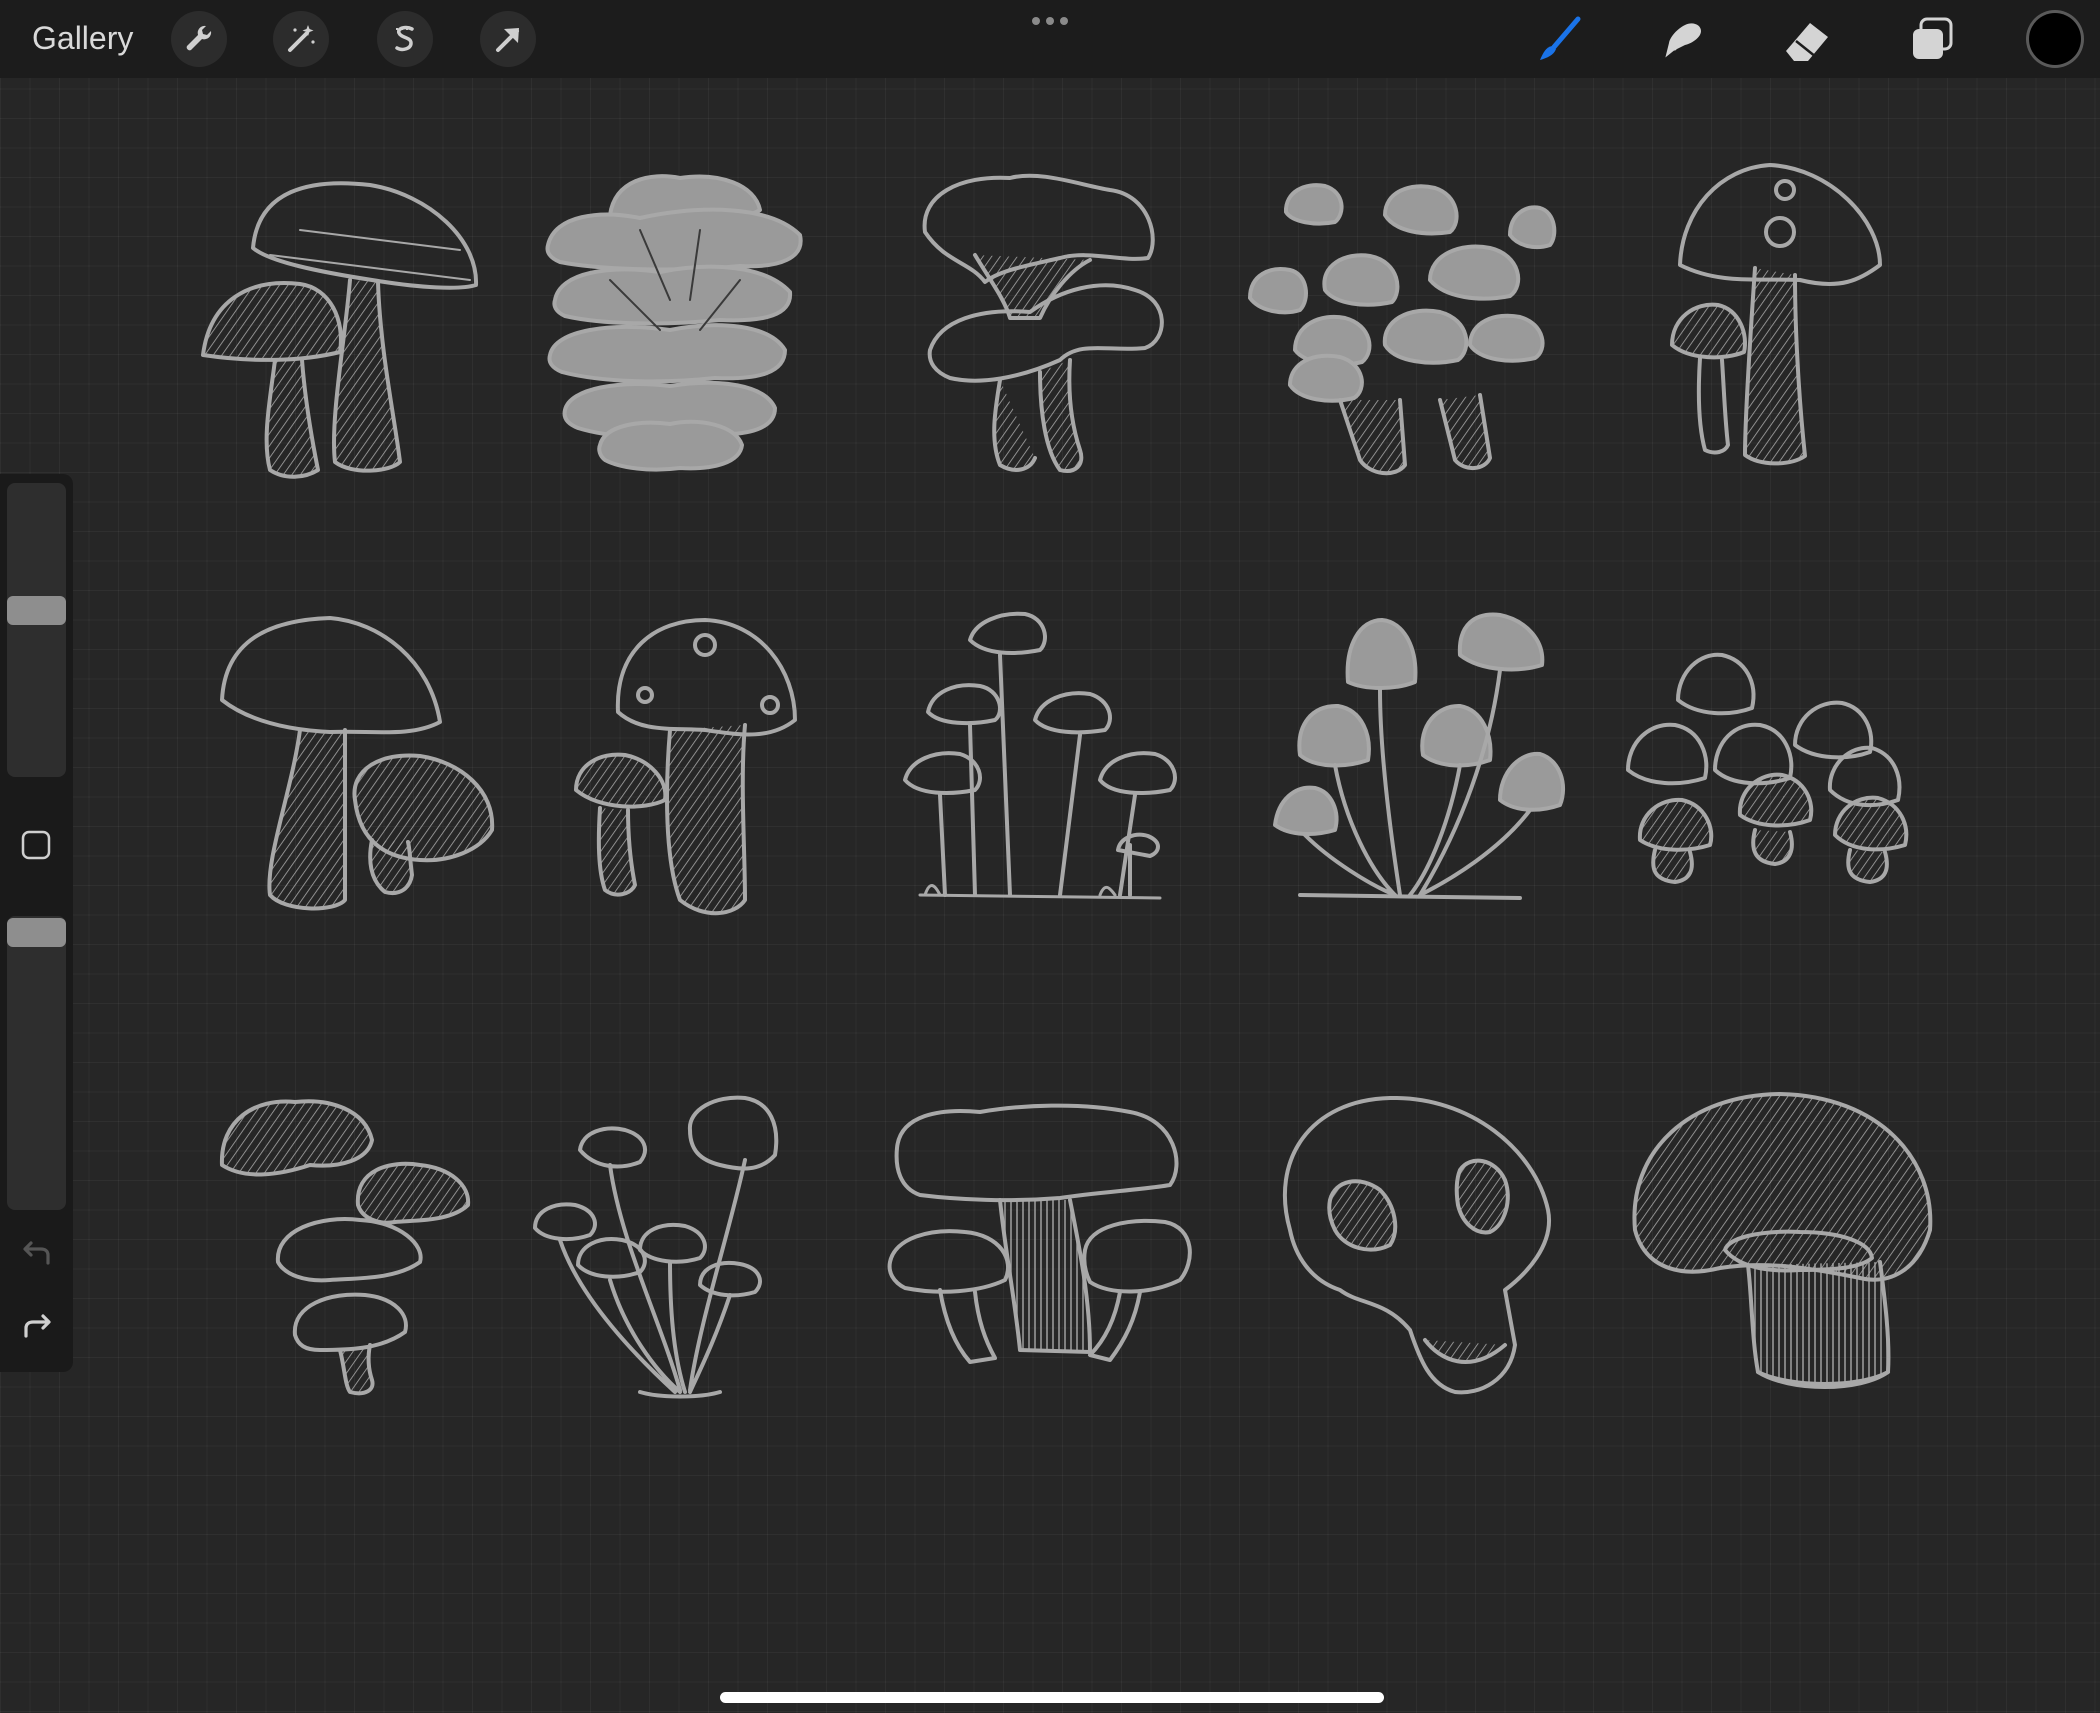  What do you see at coordinates (1052, 1697) in the screenshot?
I see `home-indicator` at bounding box center [1052, 1697].